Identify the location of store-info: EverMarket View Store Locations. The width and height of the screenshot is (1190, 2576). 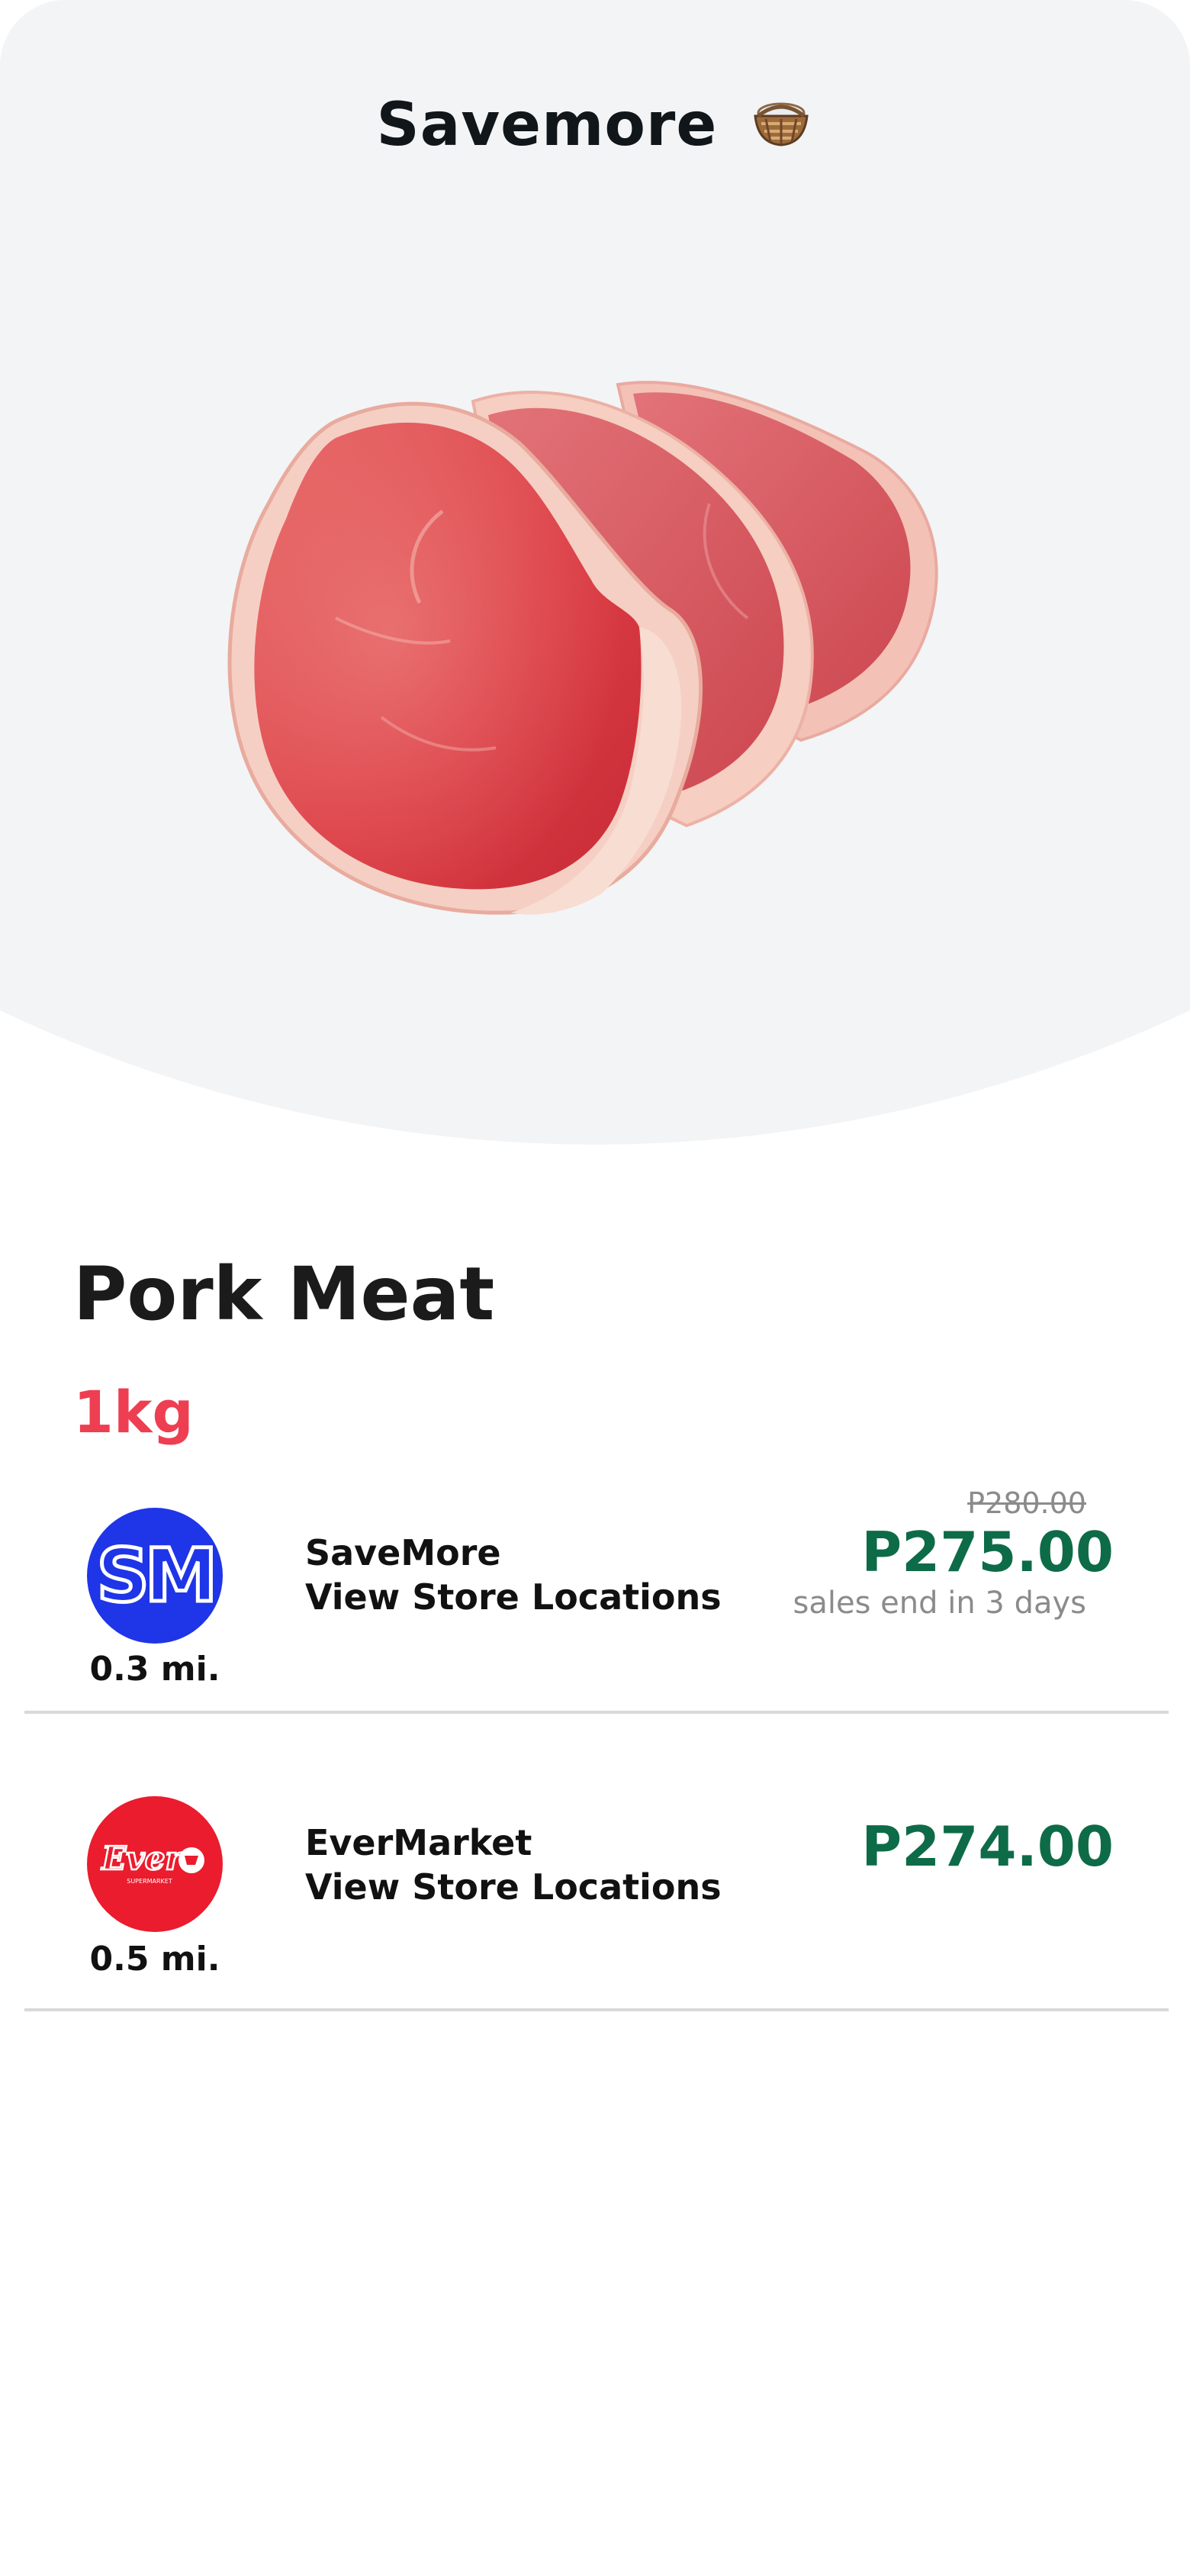
(513, 1865).